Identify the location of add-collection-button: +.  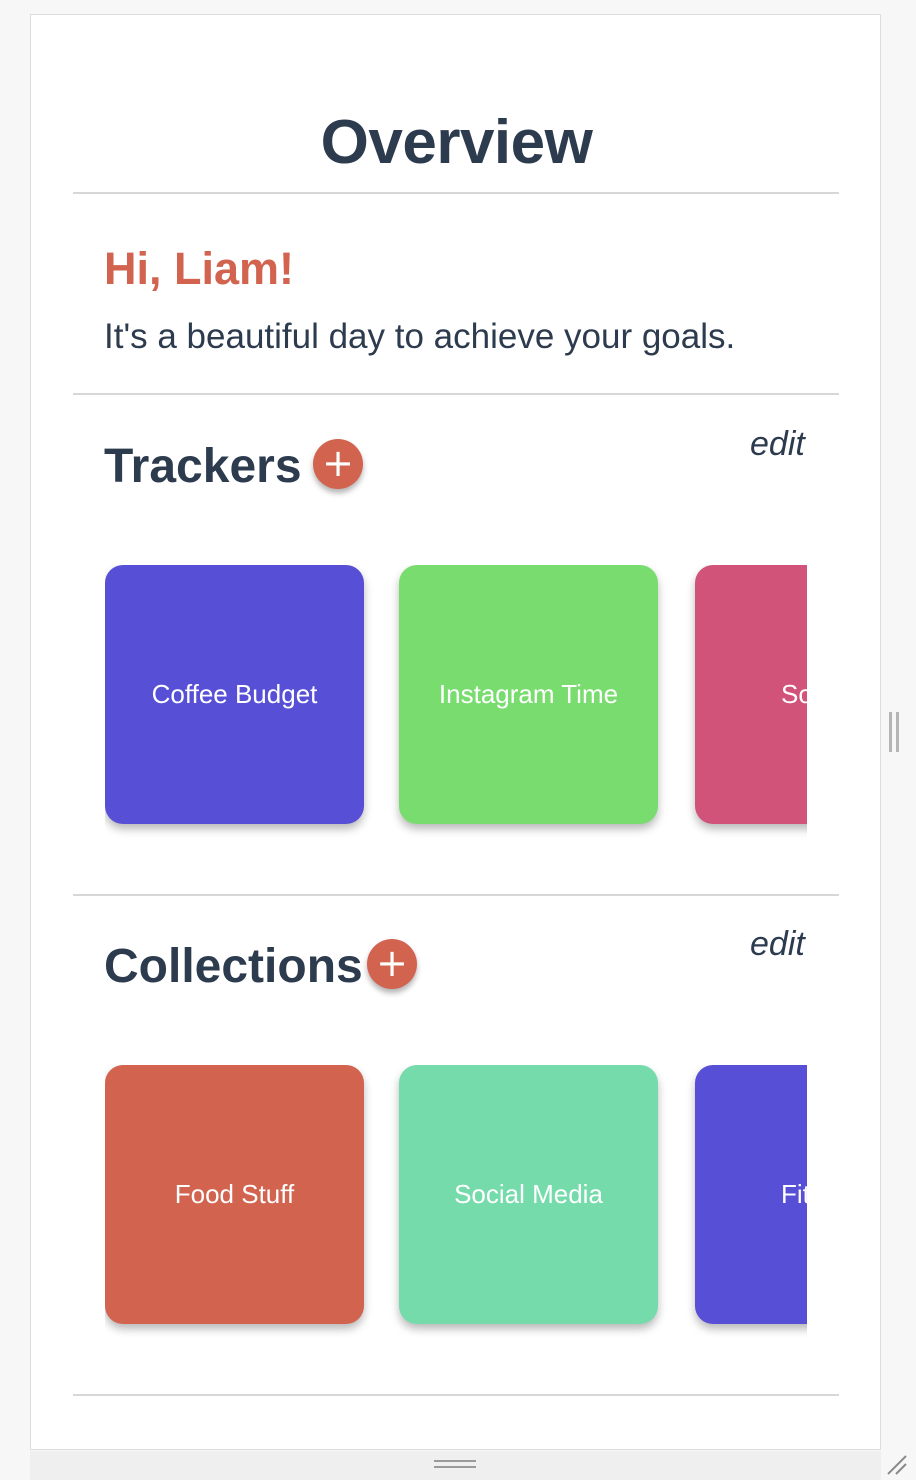
(392, 964).